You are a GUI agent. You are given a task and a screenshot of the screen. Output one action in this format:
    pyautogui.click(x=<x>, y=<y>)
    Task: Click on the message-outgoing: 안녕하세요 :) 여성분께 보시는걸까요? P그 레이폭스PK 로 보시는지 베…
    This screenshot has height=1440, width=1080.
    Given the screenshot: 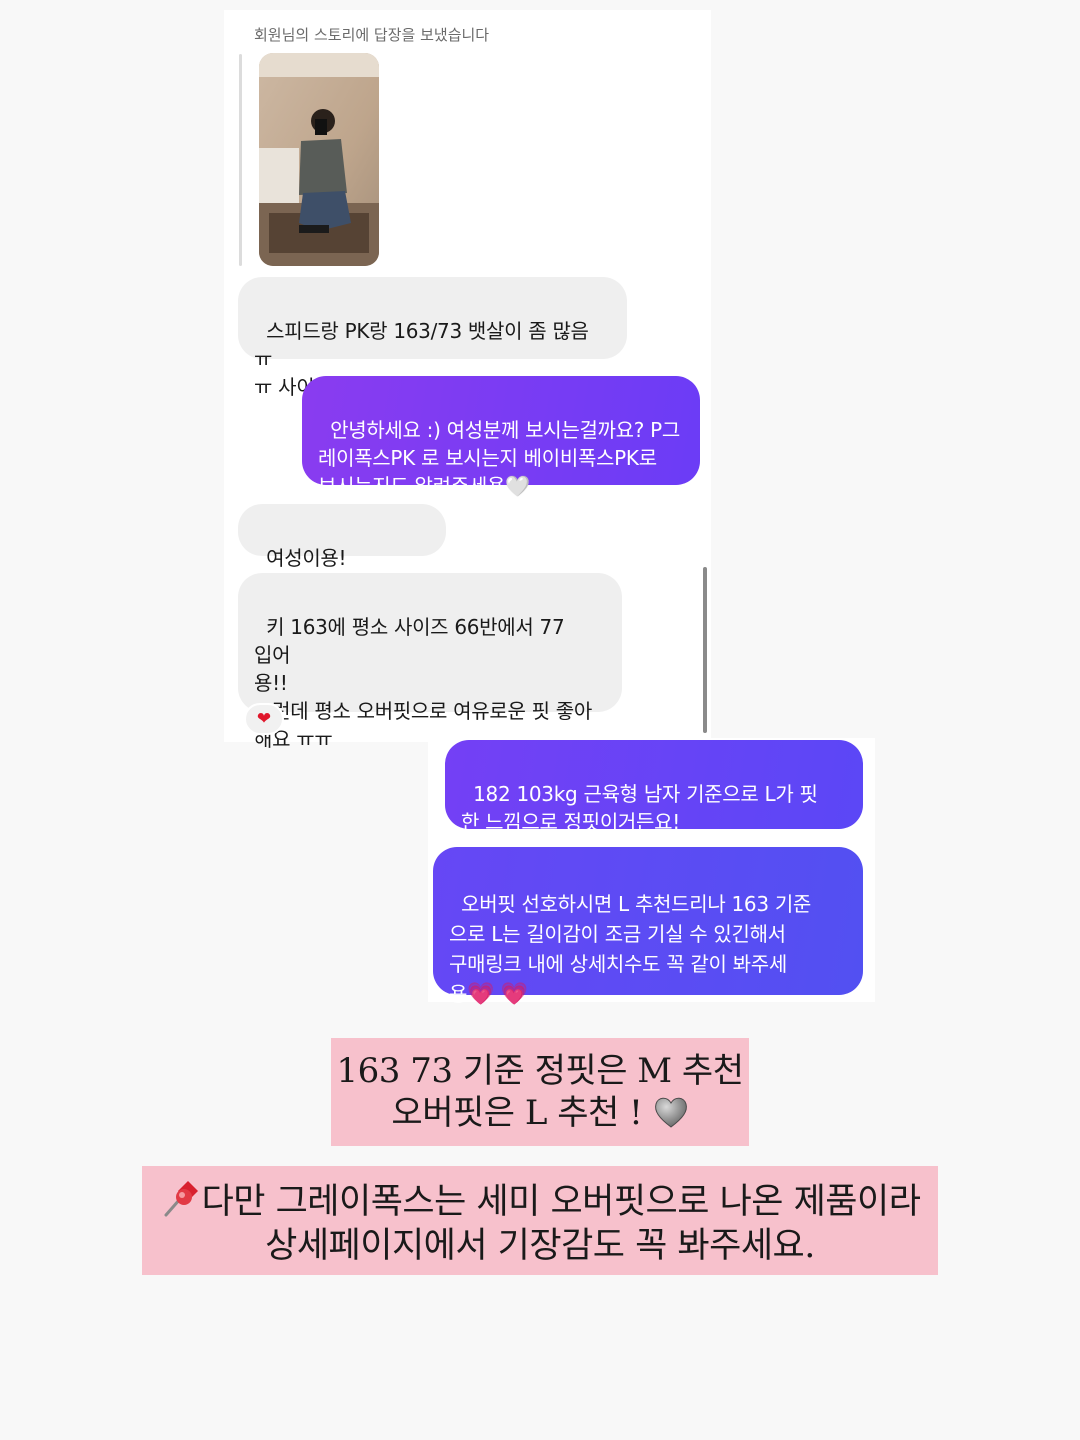 What is the action you would take?
    pyautogui.click(x=501, y=437)
    